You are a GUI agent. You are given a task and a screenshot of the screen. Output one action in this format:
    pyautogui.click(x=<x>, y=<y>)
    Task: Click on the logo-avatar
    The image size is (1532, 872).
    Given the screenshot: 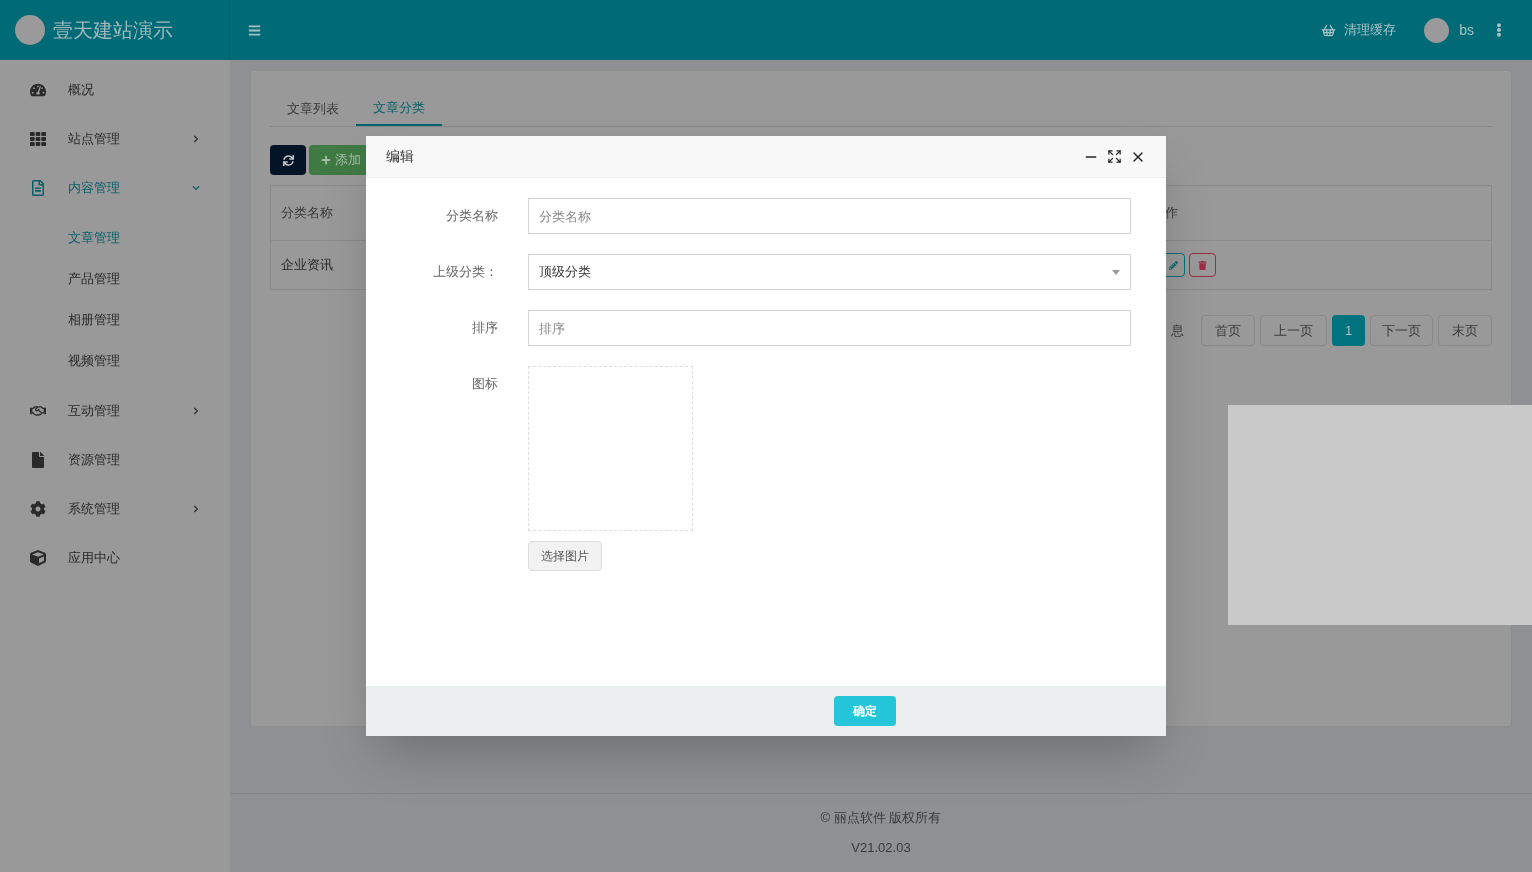 What is the action you would take?
    pyautogui.click(x=30, y=30)
    